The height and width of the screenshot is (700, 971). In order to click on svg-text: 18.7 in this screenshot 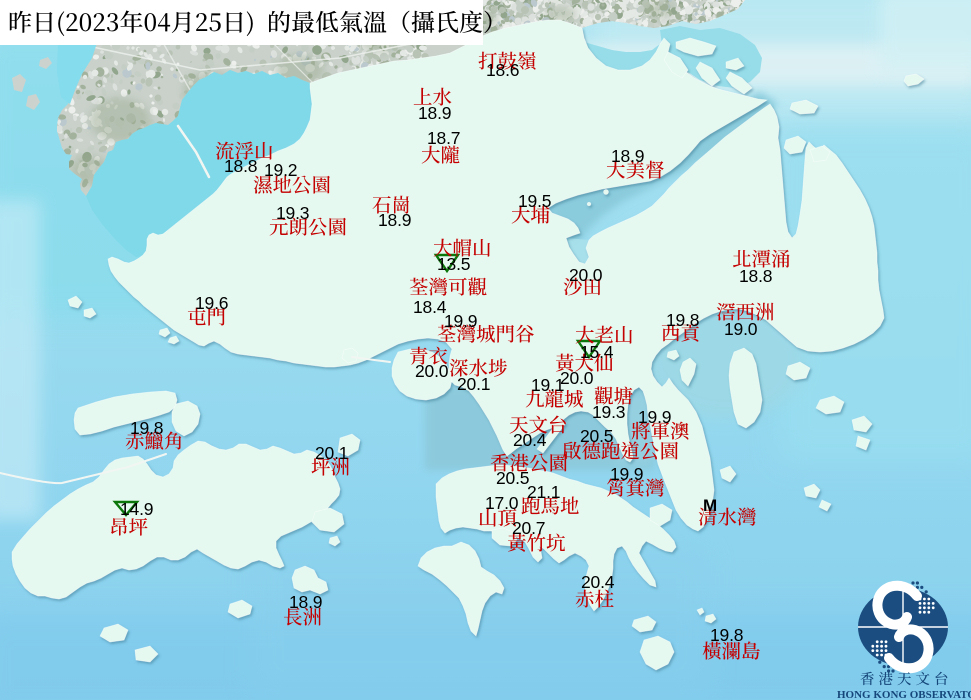, I will do `click(443, 138)`.